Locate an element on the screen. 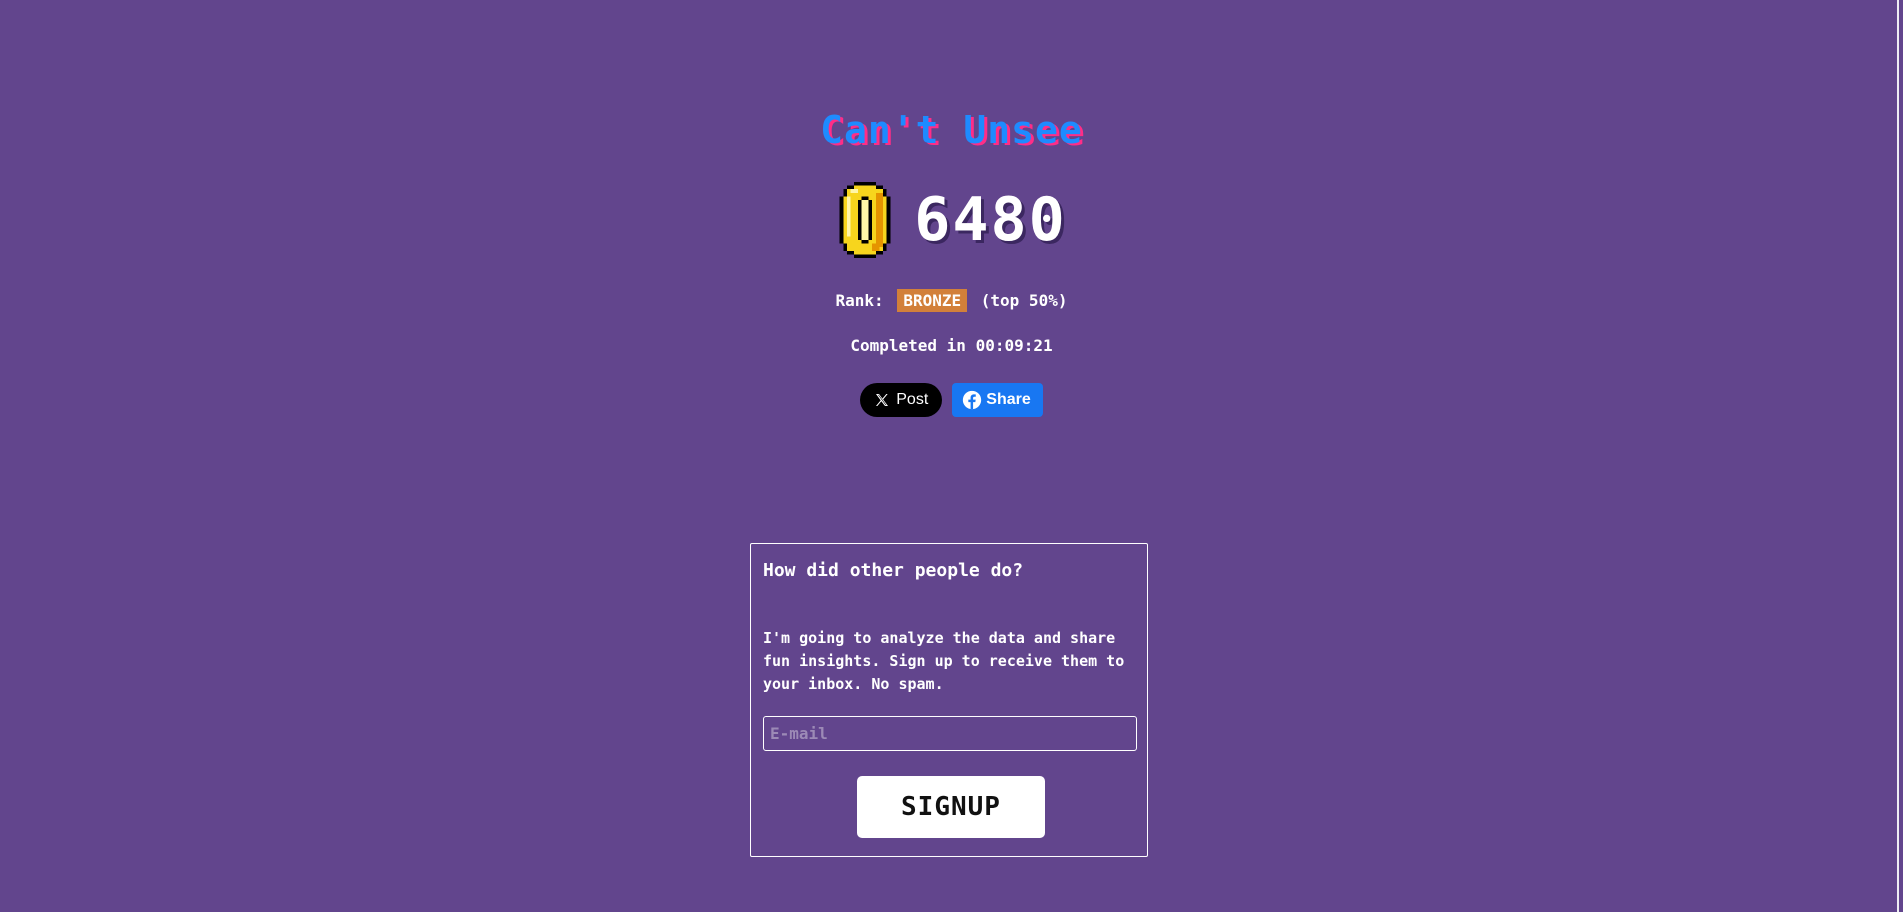  rank-label: Rank: is located at coordinates (859, 300).